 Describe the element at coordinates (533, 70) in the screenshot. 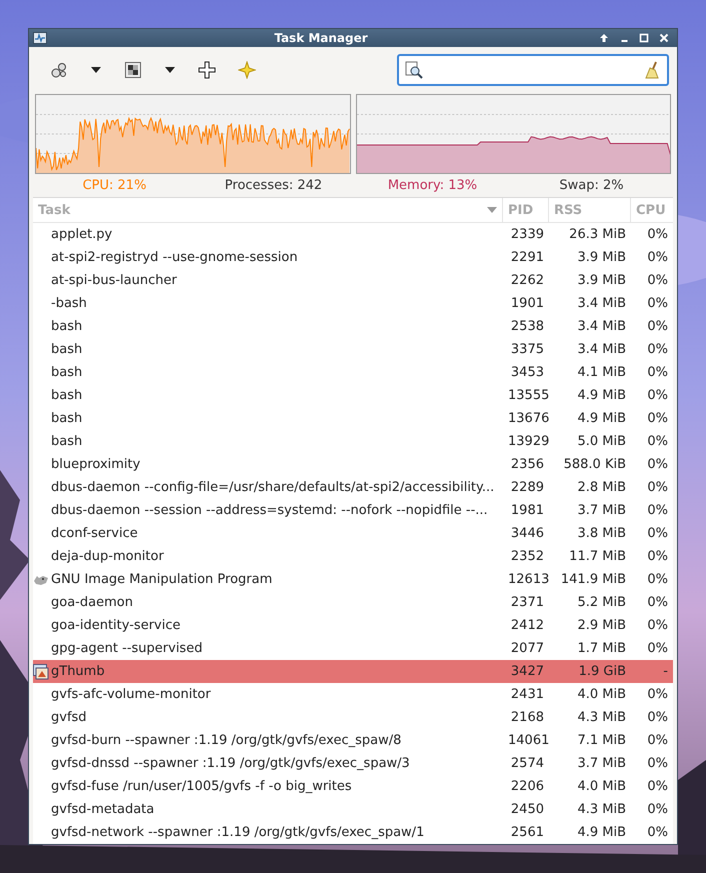

I see `search-field` at that location.